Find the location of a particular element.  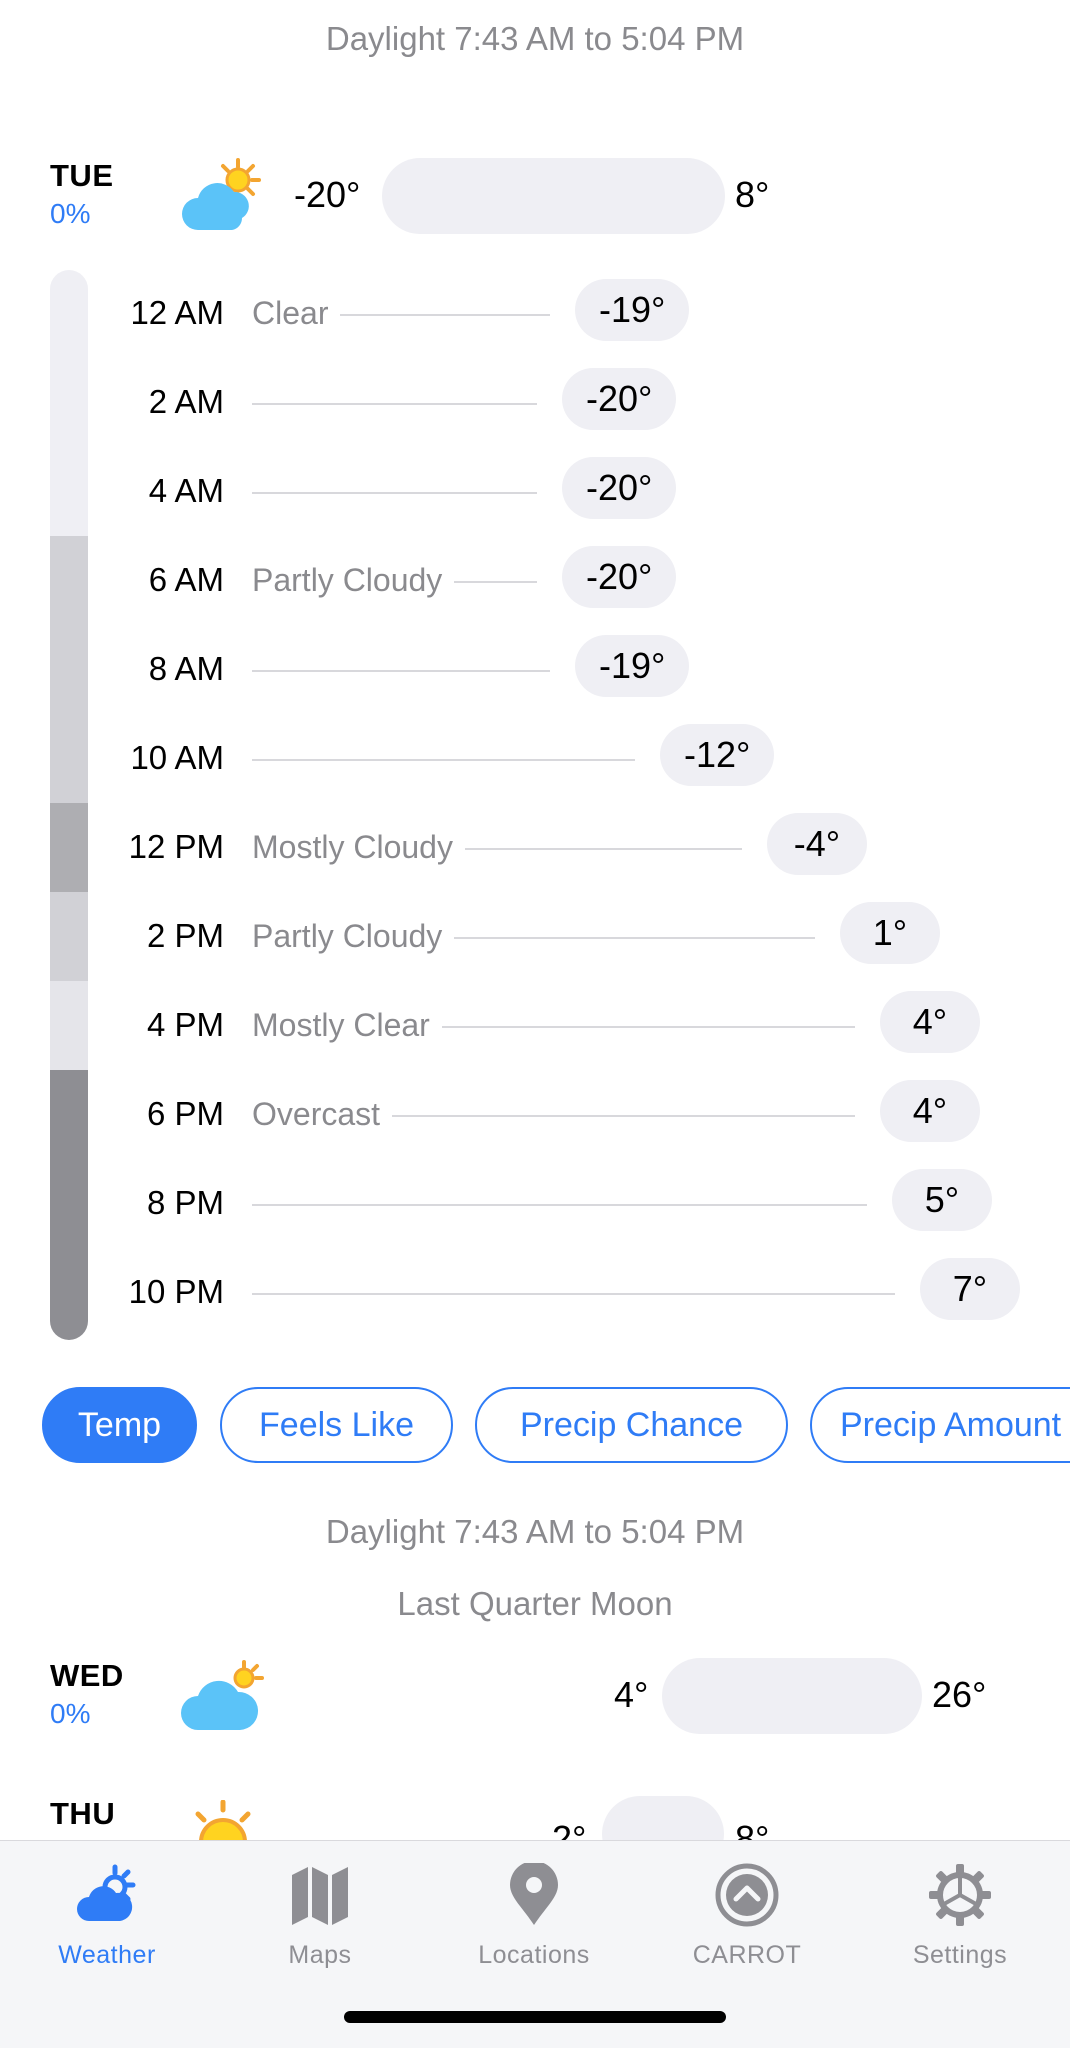

chip-feels-like: Feels Like is located at coordinates (336, 1425).